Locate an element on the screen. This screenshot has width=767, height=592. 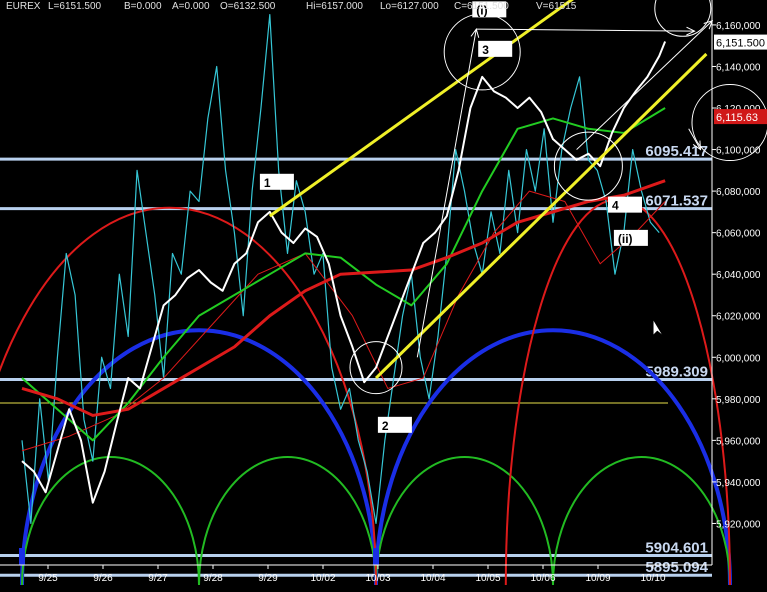
x-tick-label-7: 10/04 is located at coordinates (432, 578).